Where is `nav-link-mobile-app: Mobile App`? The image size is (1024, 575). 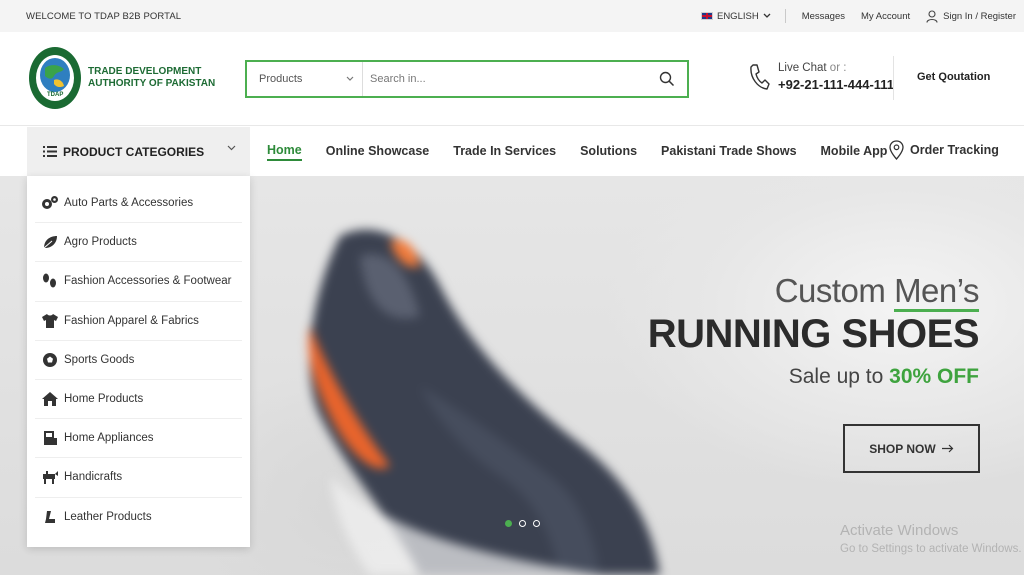
nav-link-mobile-app: Mobile App is located at coordinates (854, 152).